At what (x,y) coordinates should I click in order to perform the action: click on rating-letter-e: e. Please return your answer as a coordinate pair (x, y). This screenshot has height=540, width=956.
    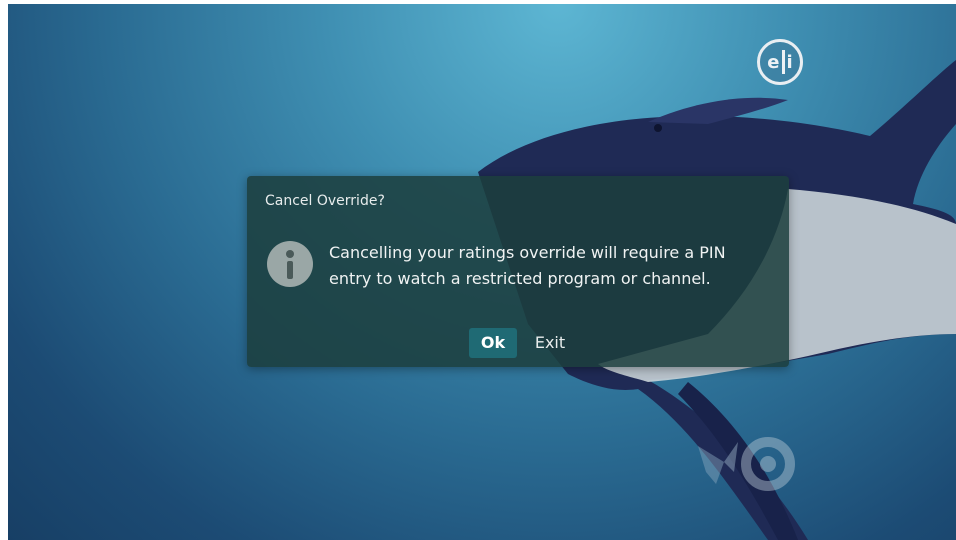
    Looking at the image, I should click on (773, 62).